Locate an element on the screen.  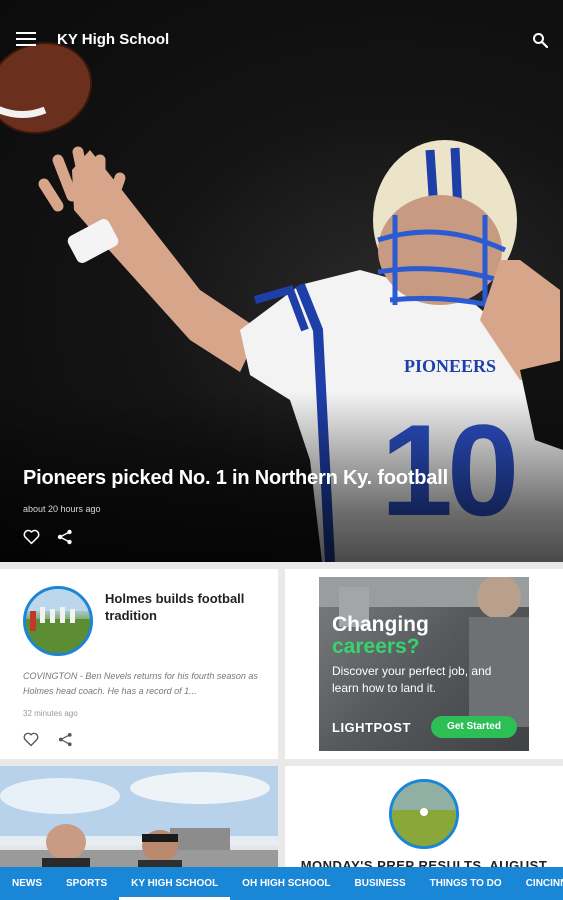
story-title: Holmes builds football tradition is located at coordinates (185, 607).